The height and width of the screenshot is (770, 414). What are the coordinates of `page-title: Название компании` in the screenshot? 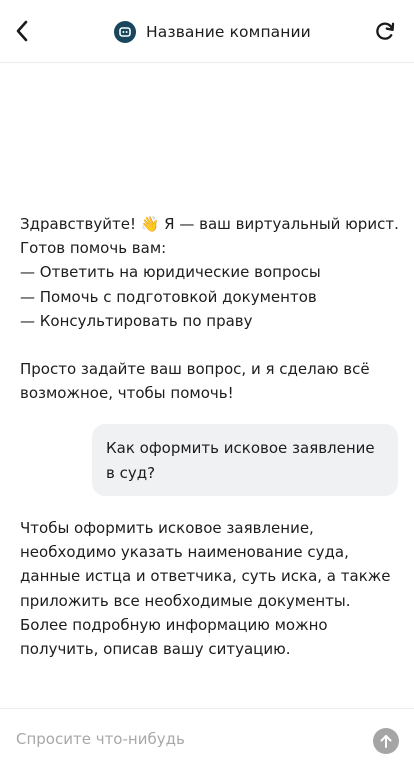 It's located at (228, 32).